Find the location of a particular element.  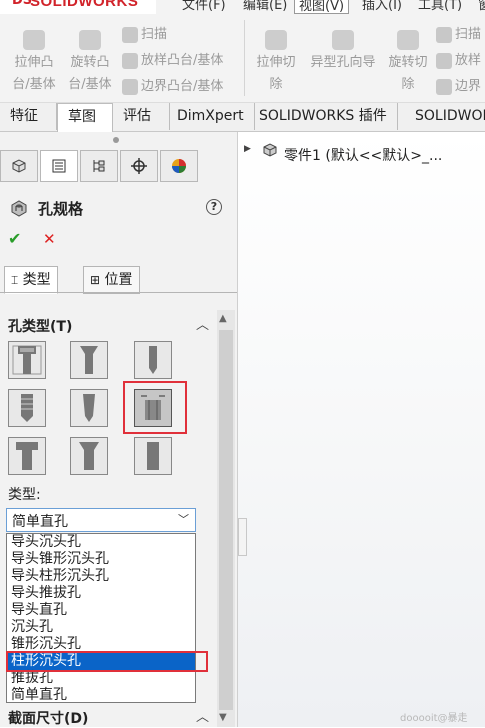

option-guide-tapered-countersink: 导头锥形沉头孔 is located at coordinates (101, 559).